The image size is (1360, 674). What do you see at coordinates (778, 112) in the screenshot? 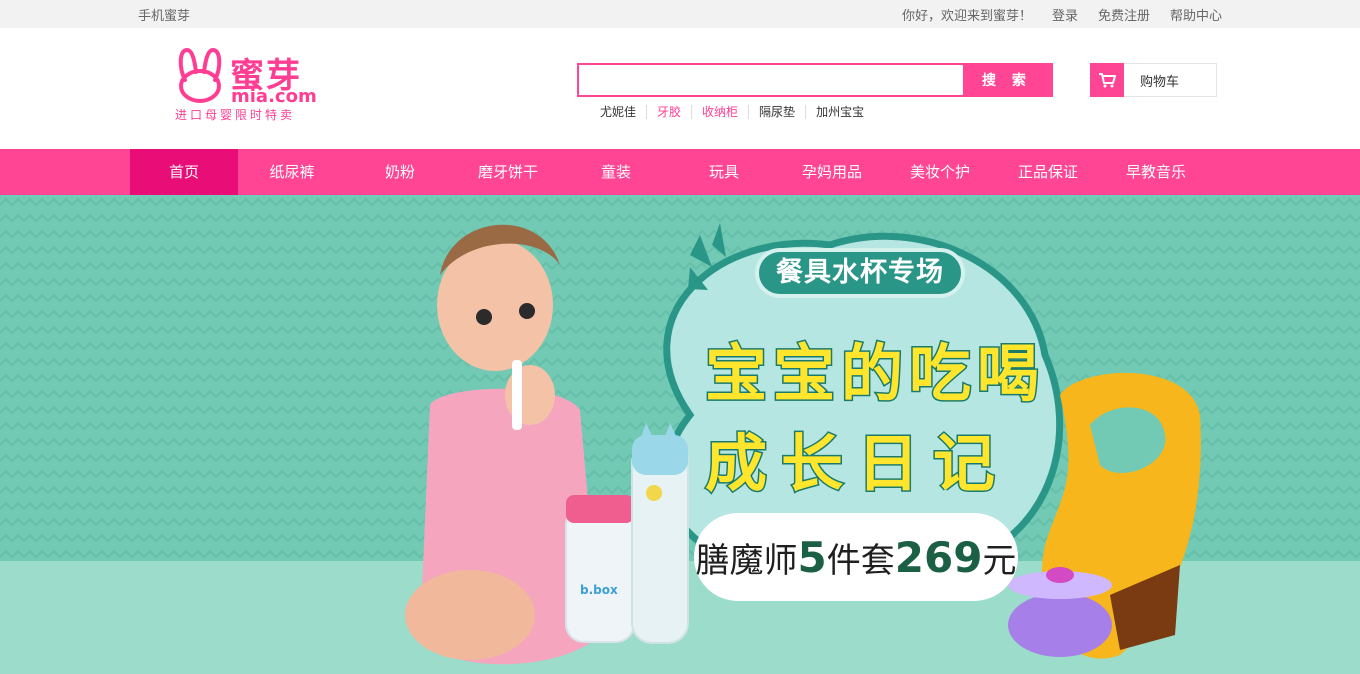
I see `hot-word-link: 隔尿垫` at bounding box center [778, 112].